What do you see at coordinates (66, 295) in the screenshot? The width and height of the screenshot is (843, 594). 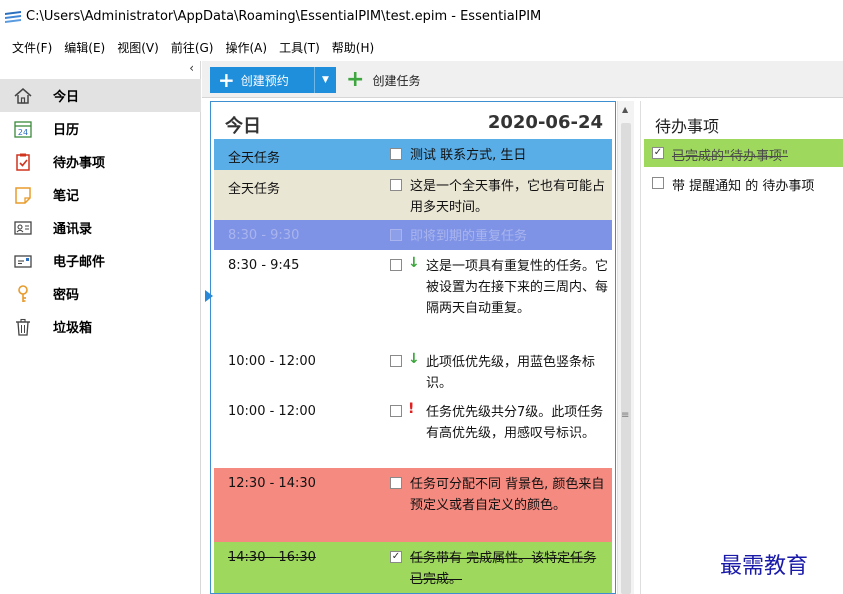 I see `sidebar-item-label: 密码` at bounding box center [66, 295].